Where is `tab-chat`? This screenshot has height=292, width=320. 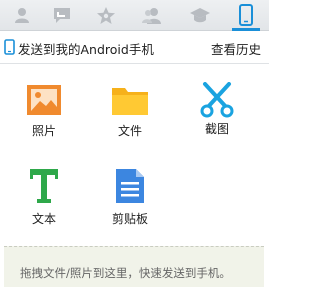 tab-chat is located at coordinates (62, 15).